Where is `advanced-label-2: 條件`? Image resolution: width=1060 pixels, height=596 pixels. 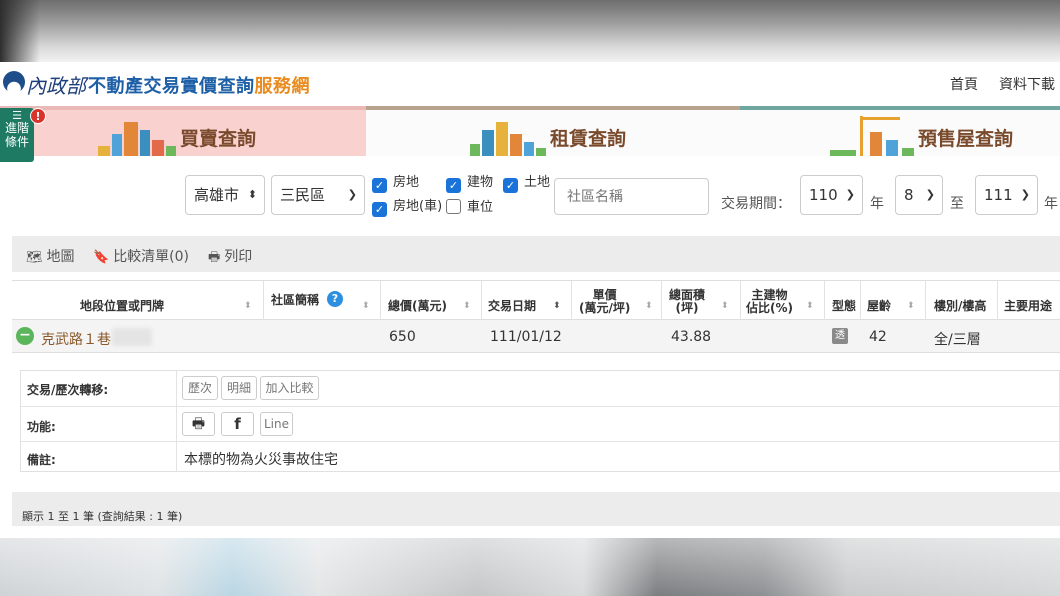
advanced-label-2: 條件 is located at coordinates (16, 142).